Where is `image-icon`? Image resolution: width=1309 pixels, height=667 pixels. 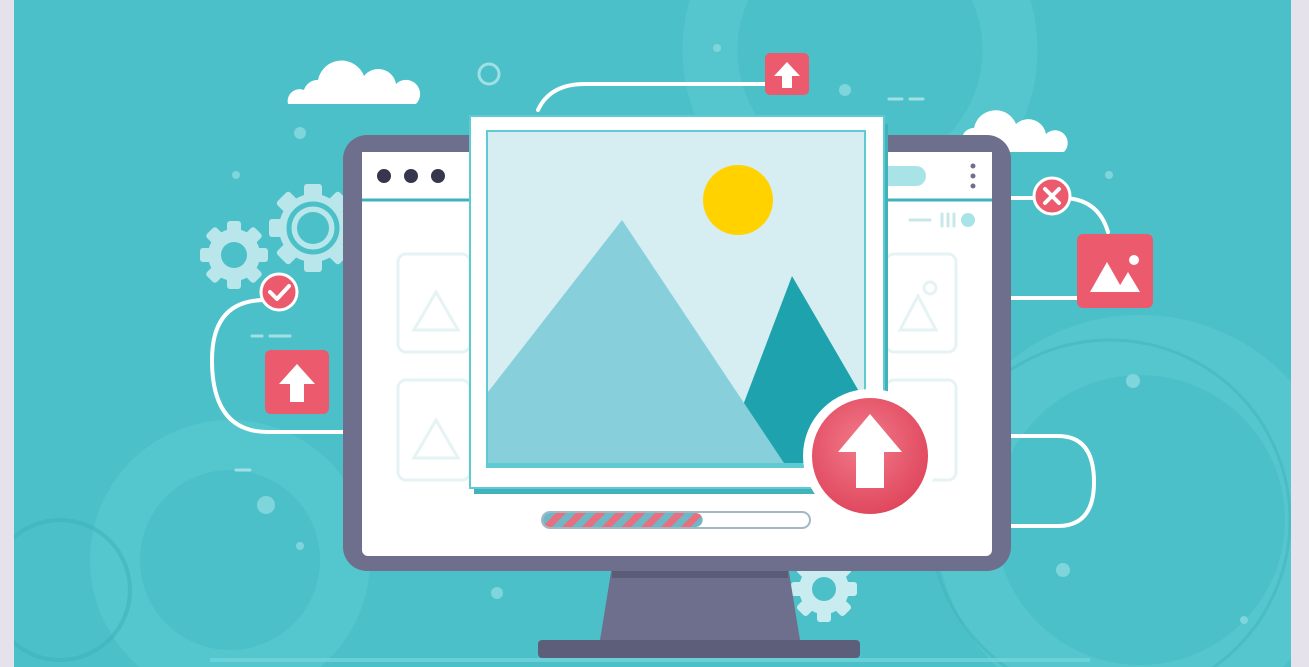
image-icon is located at coordinates (1115, 271).